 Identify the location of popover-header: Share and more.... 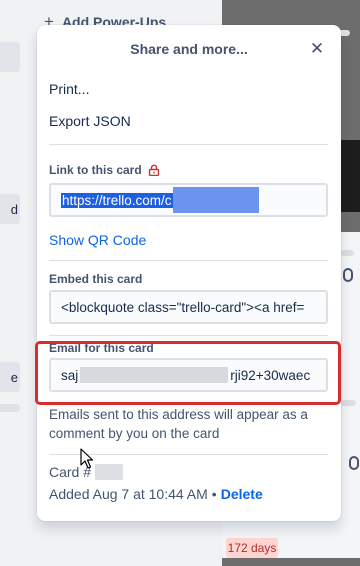
(189, 49).